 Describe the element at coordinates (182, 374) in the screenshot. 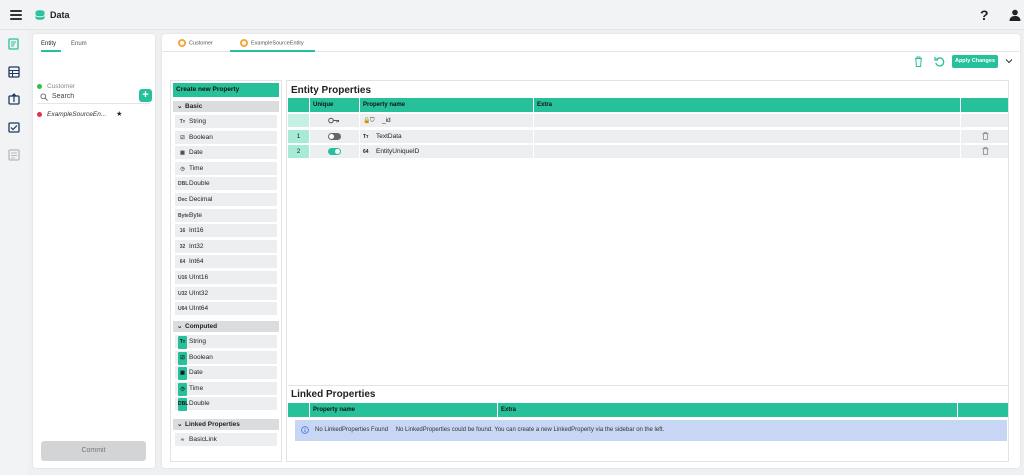

I see `date-type-icon: ▦` at that location.